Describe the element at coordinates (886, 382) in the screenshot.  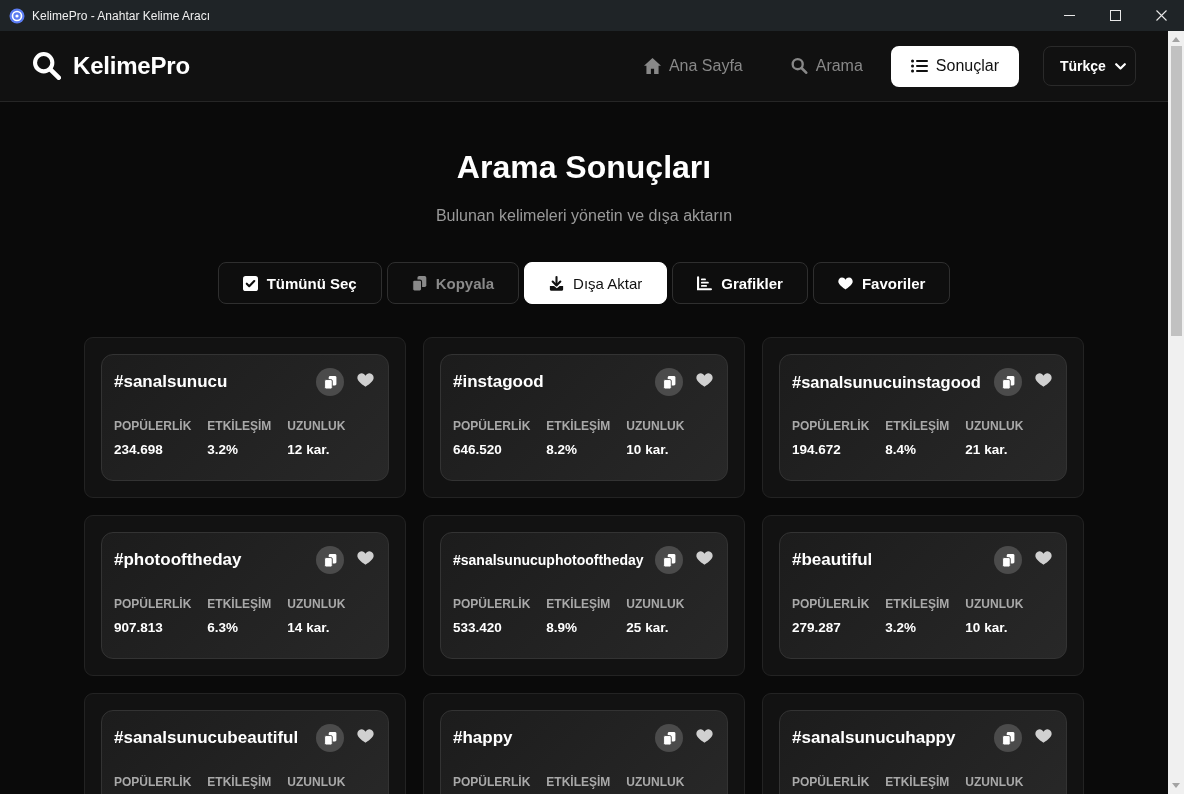
I see `hashtag-title: #sanalsunucuinstagood` at that location.